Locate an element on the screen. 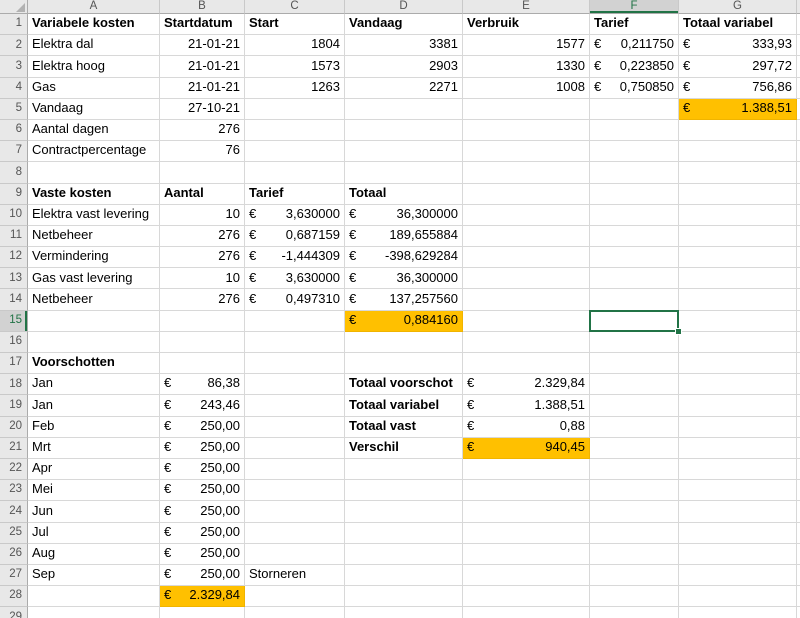 The width and height of the screenshot is (800, 618). cell-D29 is located at coordinates (404, 612).